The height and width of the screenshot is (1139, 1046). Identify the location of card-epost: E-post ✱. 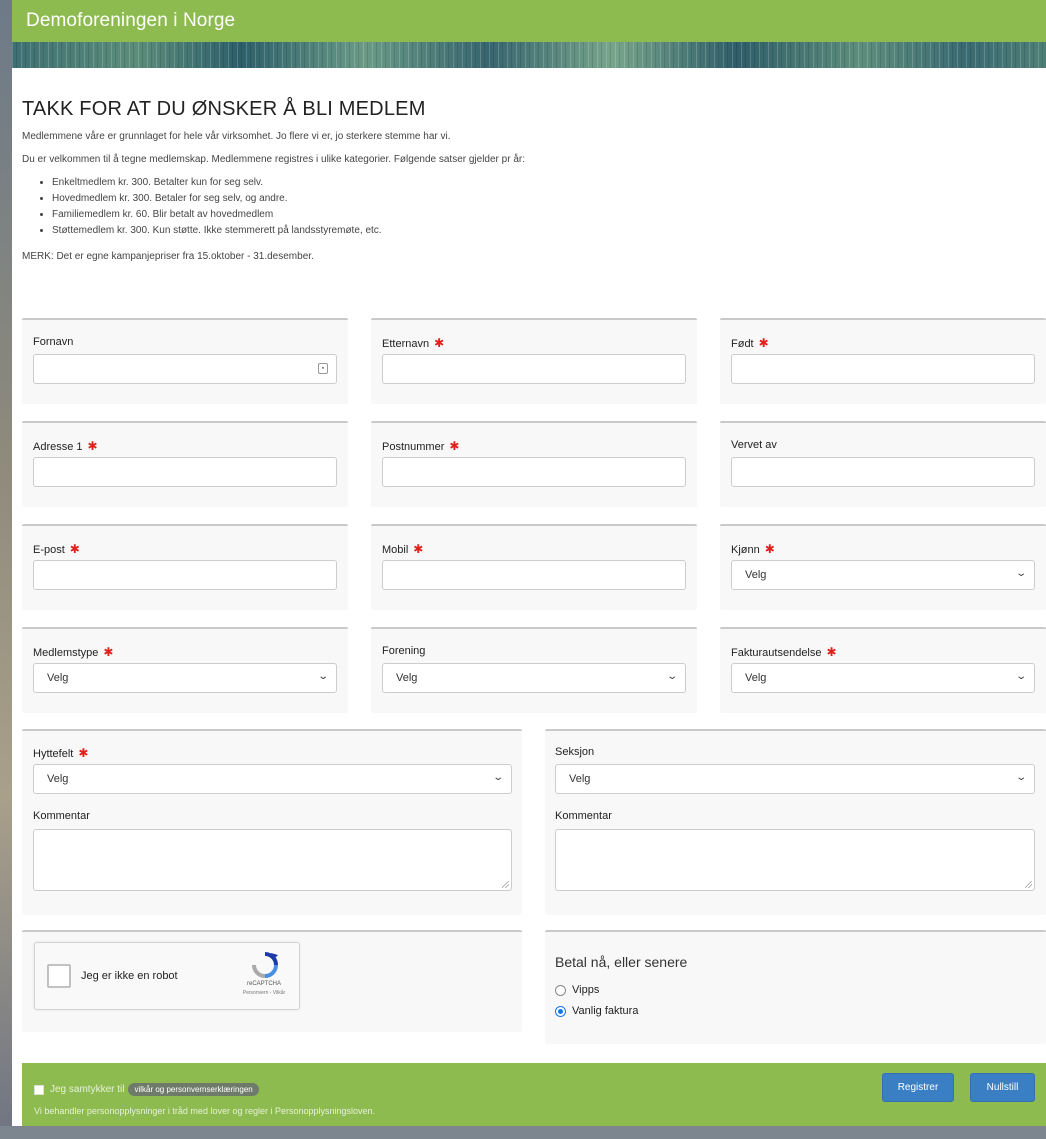
(185, 567).